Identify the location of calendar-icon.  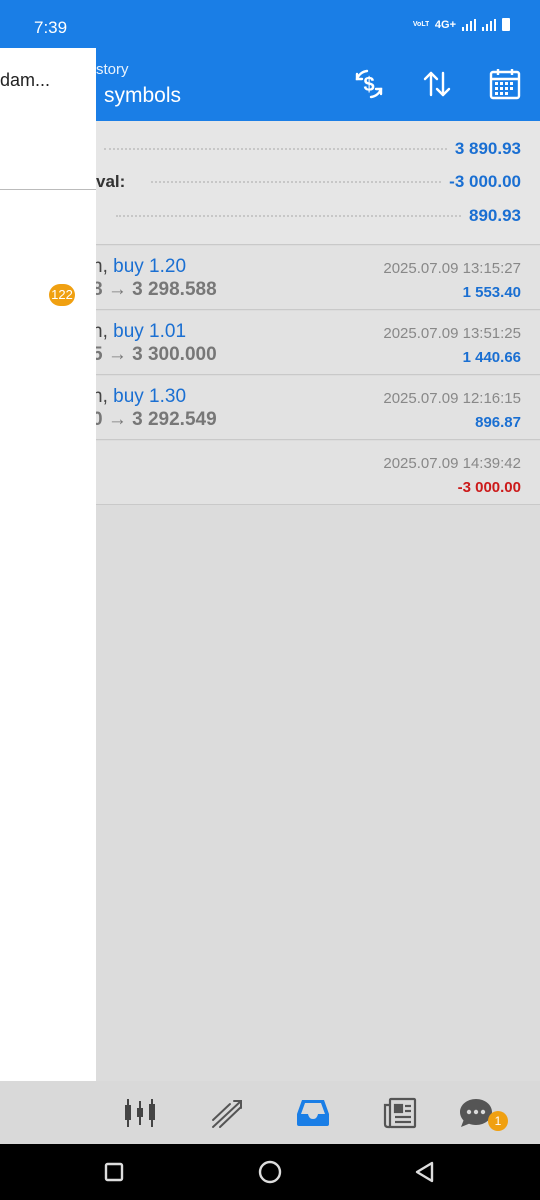
(505, 84).